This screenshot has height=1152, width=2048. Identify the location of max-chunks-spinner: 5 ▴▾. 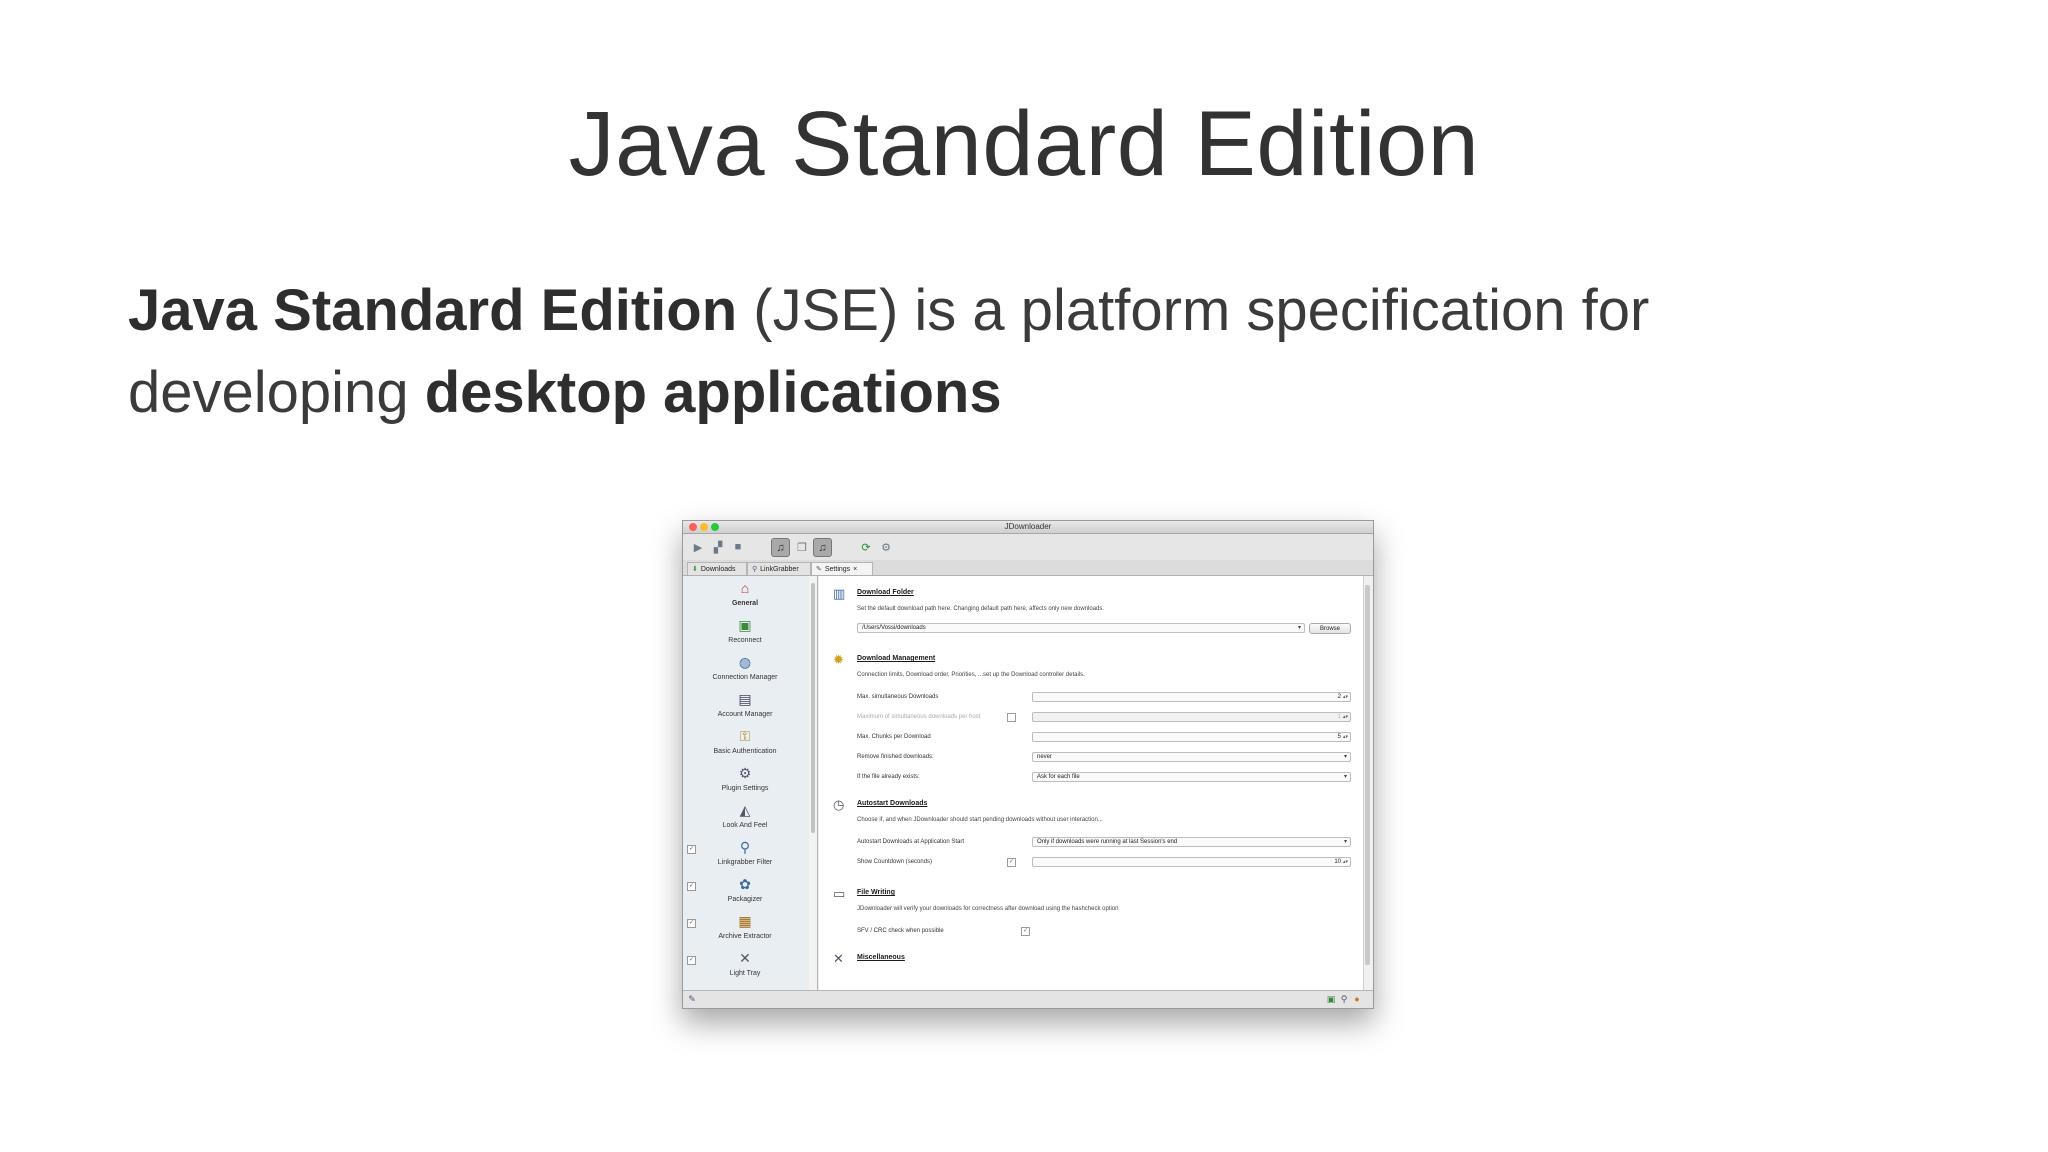
(1191, 737).